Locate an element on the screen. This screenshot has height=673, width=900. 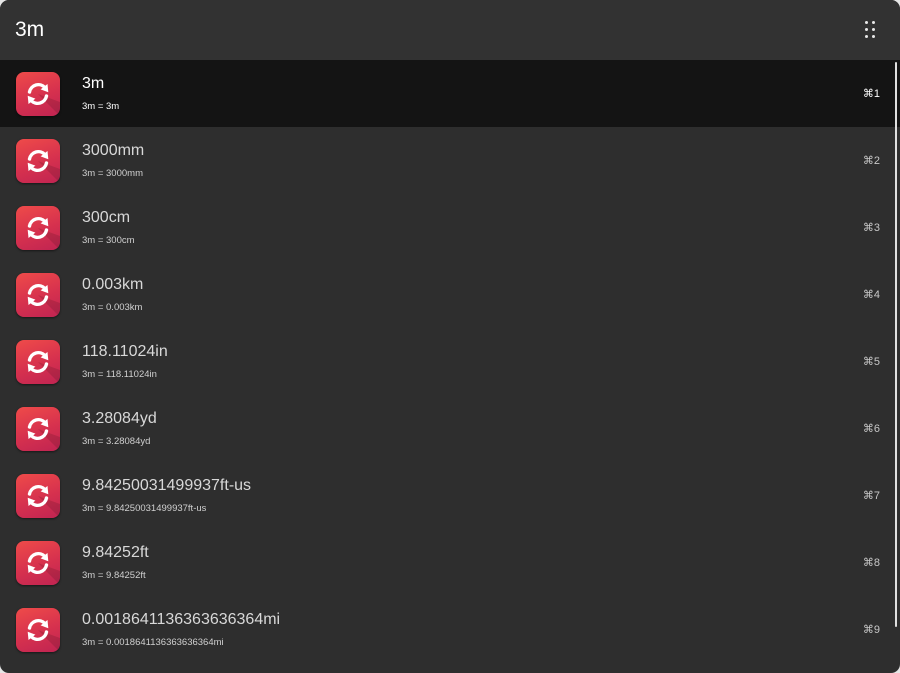
result-shortcut: ⌘2 is located at coordinates (871, 161).